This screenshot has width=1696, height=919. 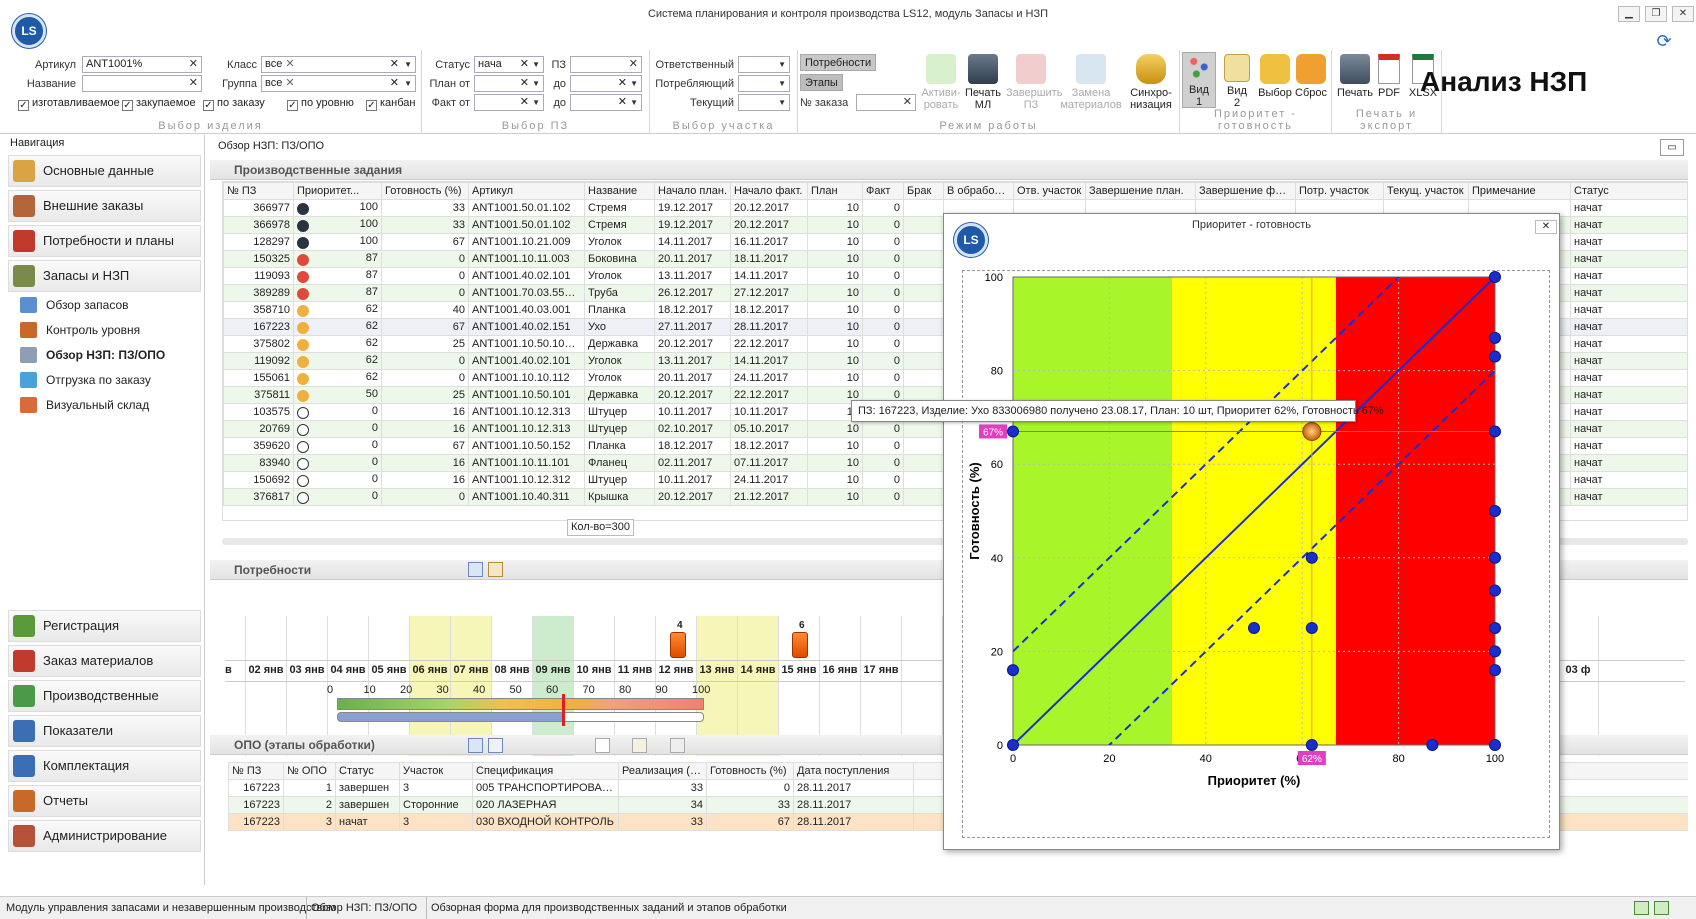 I want to click on refresh-icon: ⟳, so click(x=1664, y=41).